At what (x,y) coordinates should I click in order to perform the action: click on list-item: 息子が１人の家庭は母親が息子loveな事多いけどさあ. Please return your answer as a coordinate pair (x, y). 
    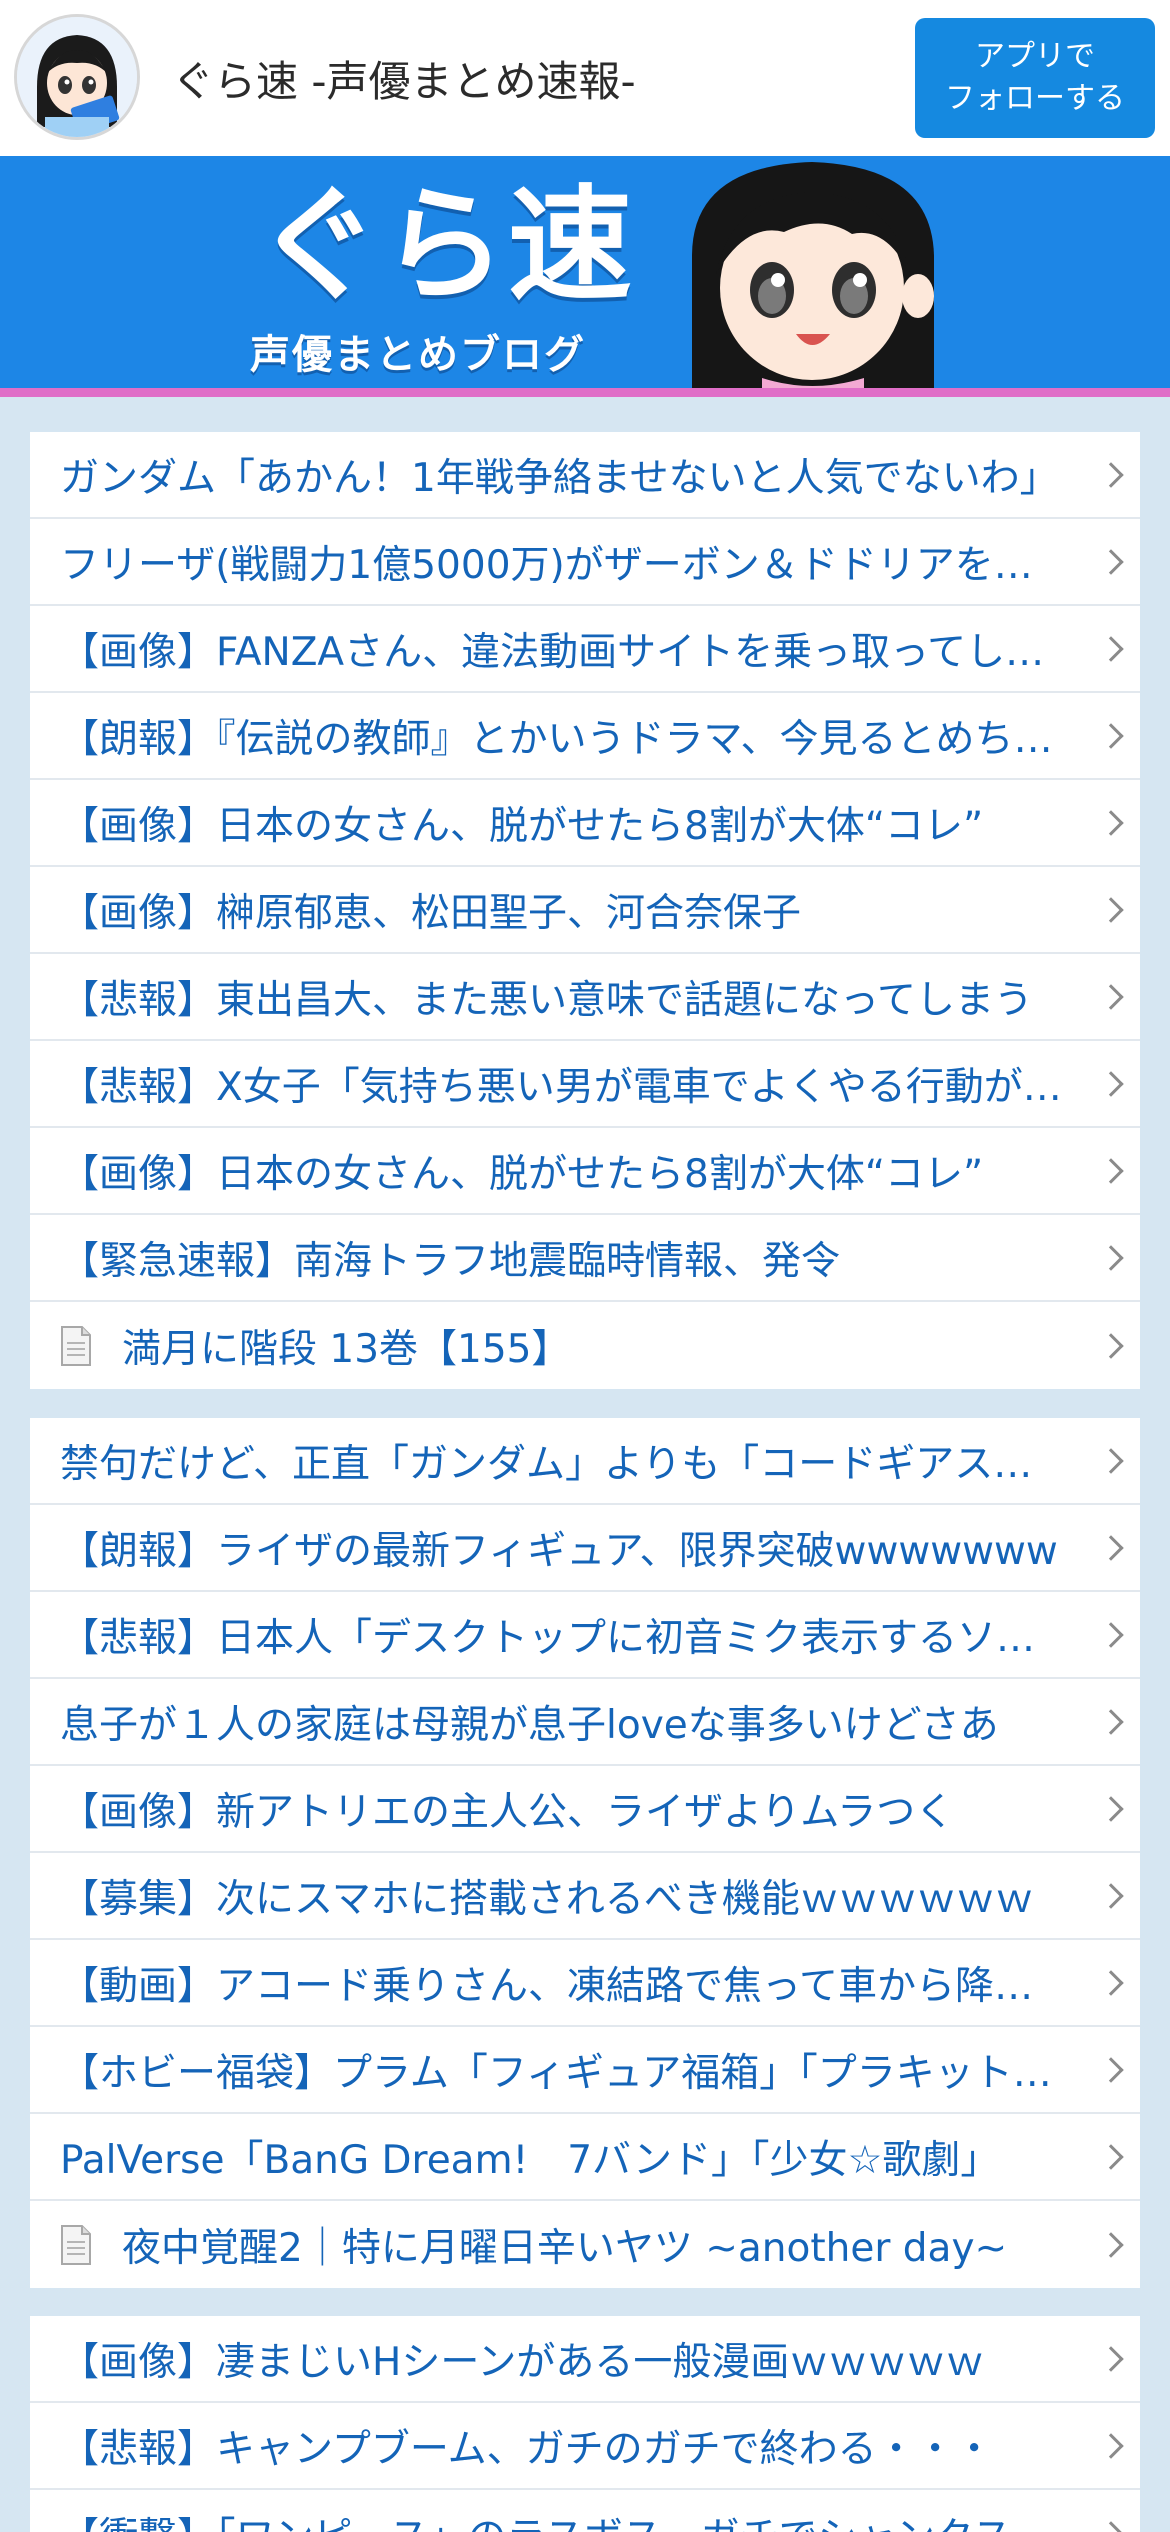
    Looking at the image, I should click on (585, 1722).